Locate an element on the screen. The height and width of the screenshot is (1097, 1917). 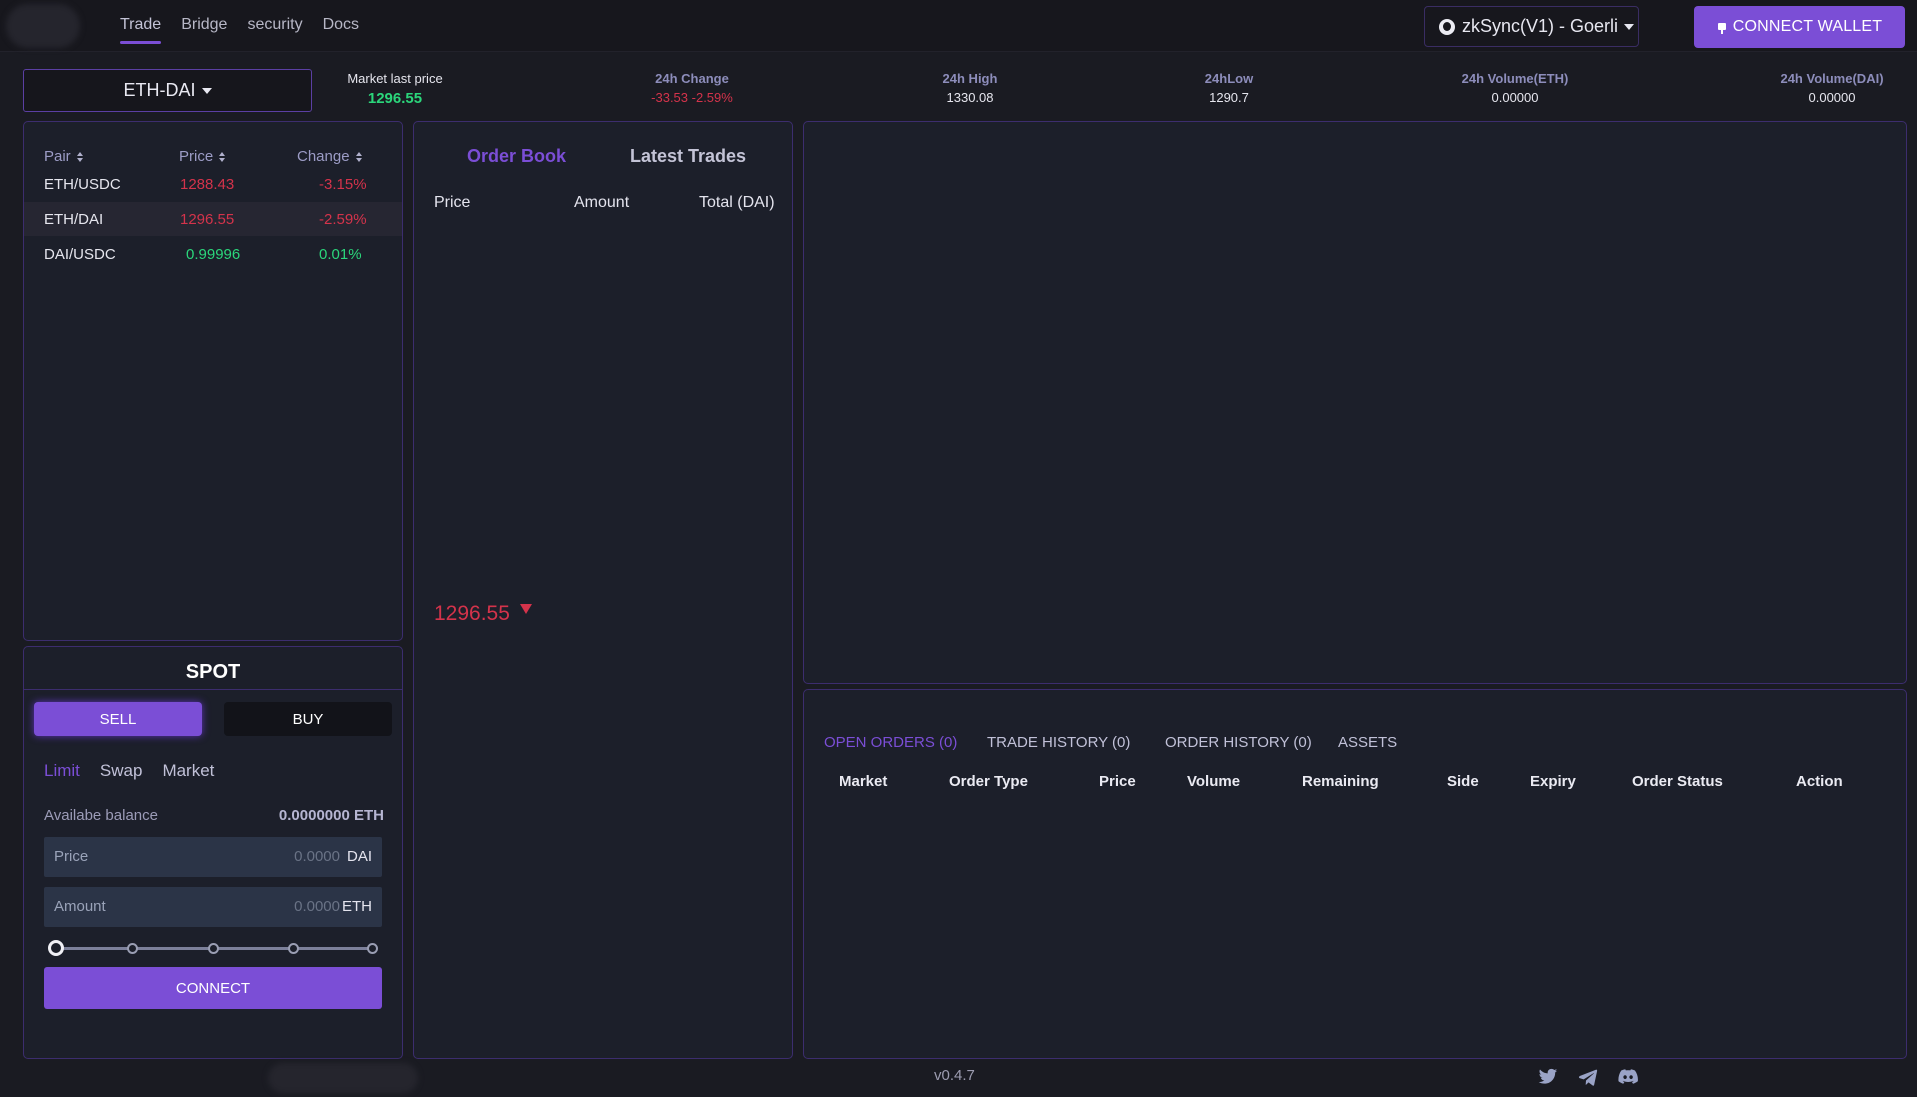
pair-selector: ETH-DAI is located at coordinates (167, 90).